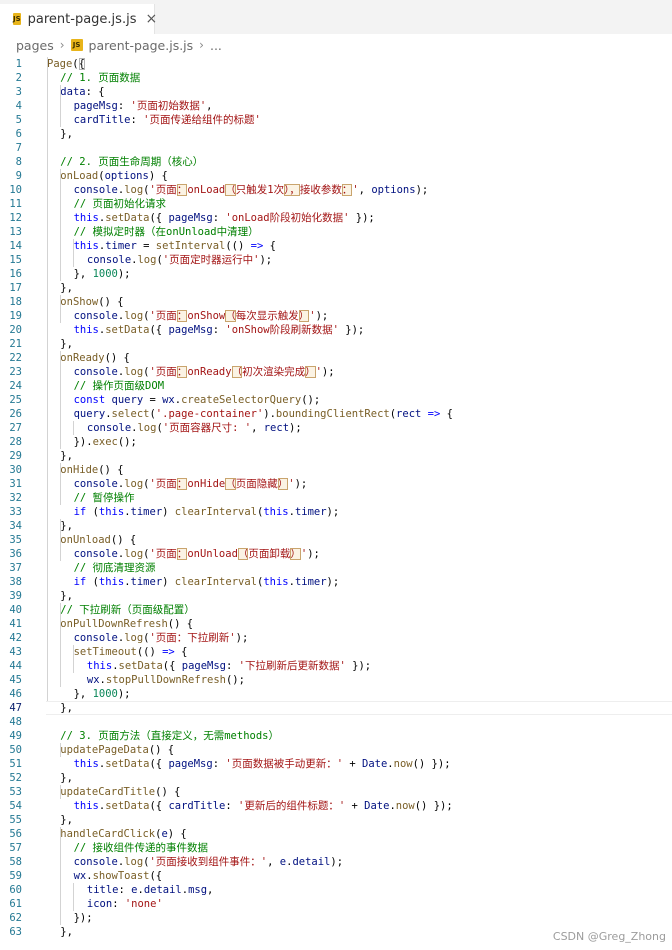 The width and height of the screenshot is (672, 950). Describe the element at coordinates (336, 386) in the screenshot. I see `code-line: 24 // 操作页面级DOM` at that location.